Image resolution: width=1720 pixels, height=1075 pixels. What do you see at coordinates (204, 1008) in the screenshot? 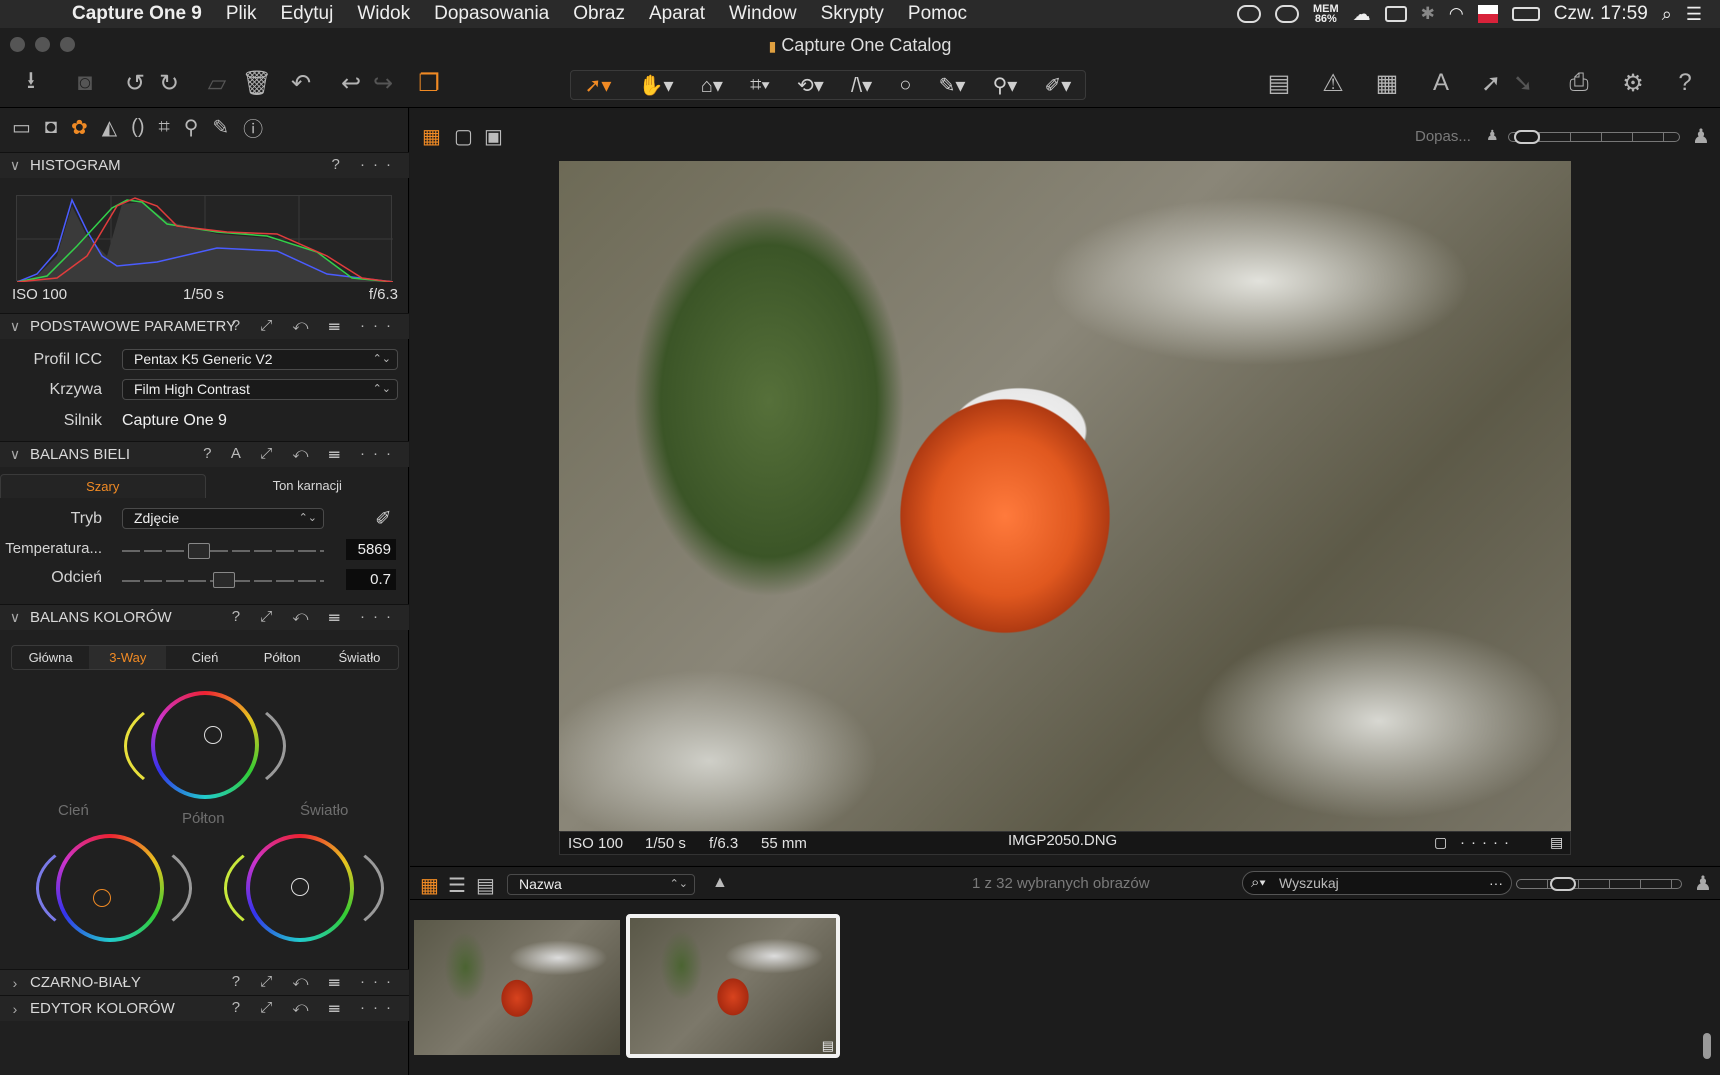
I see `color-editor-header: › EDYTOR KOLORÓW ? ⤢ ↶ ☰ ···` at bounding box center [204, 1008].